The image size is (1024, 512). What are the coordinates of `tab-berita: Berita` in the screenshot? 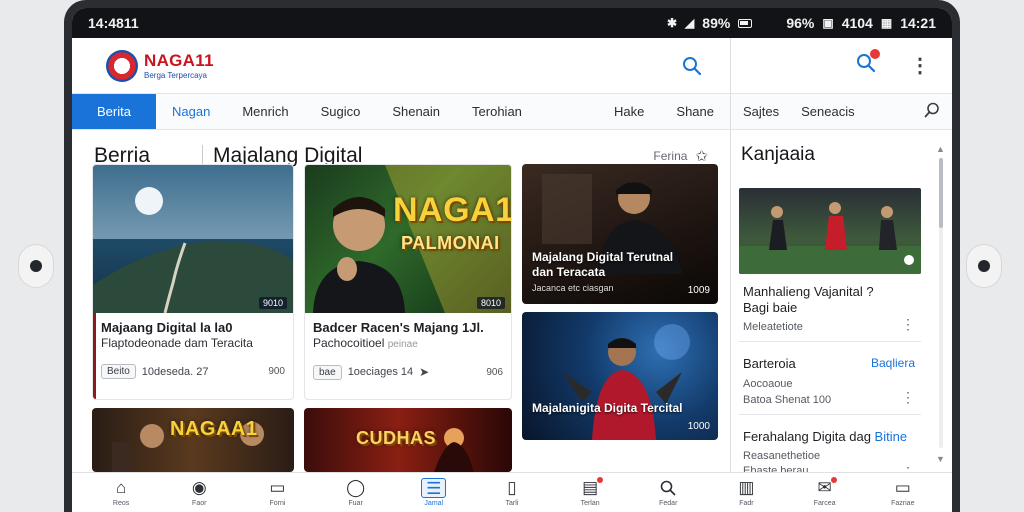 It's located at (114, 111).